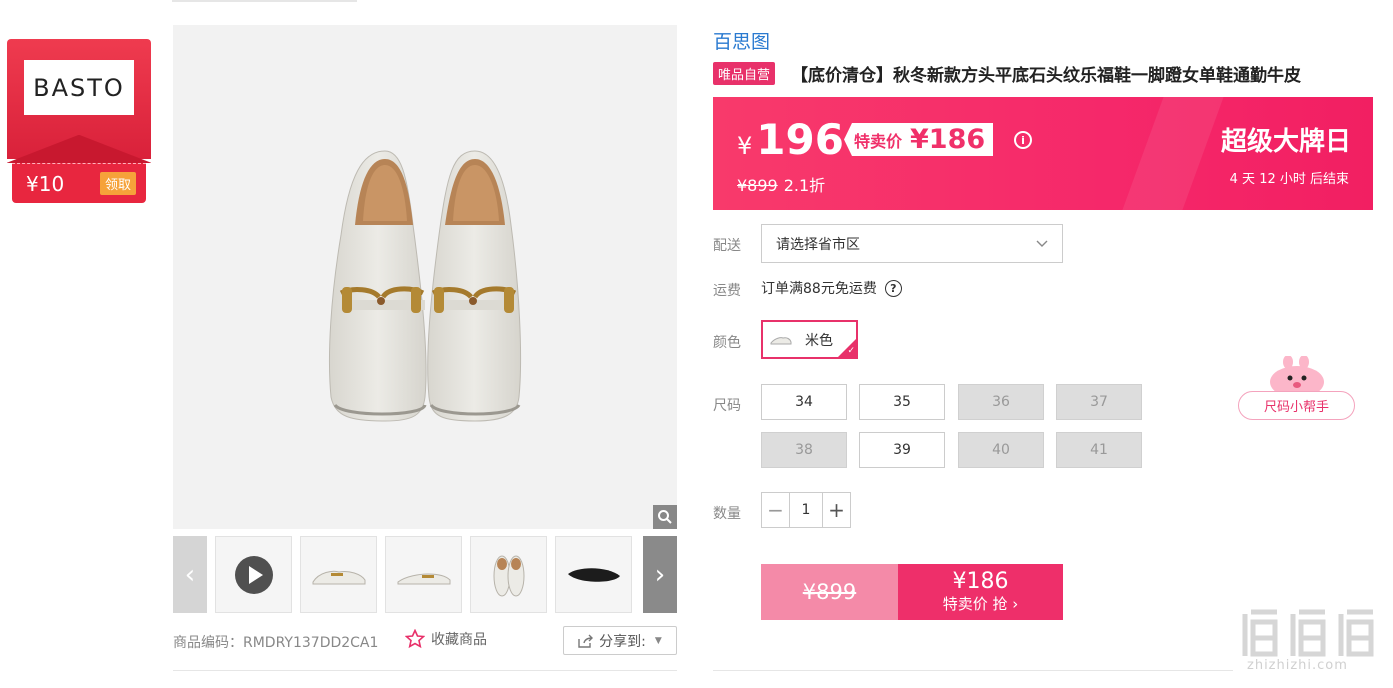  I want to click on brand-coupon: BASTO ¥10 领取, so click(79, 121).